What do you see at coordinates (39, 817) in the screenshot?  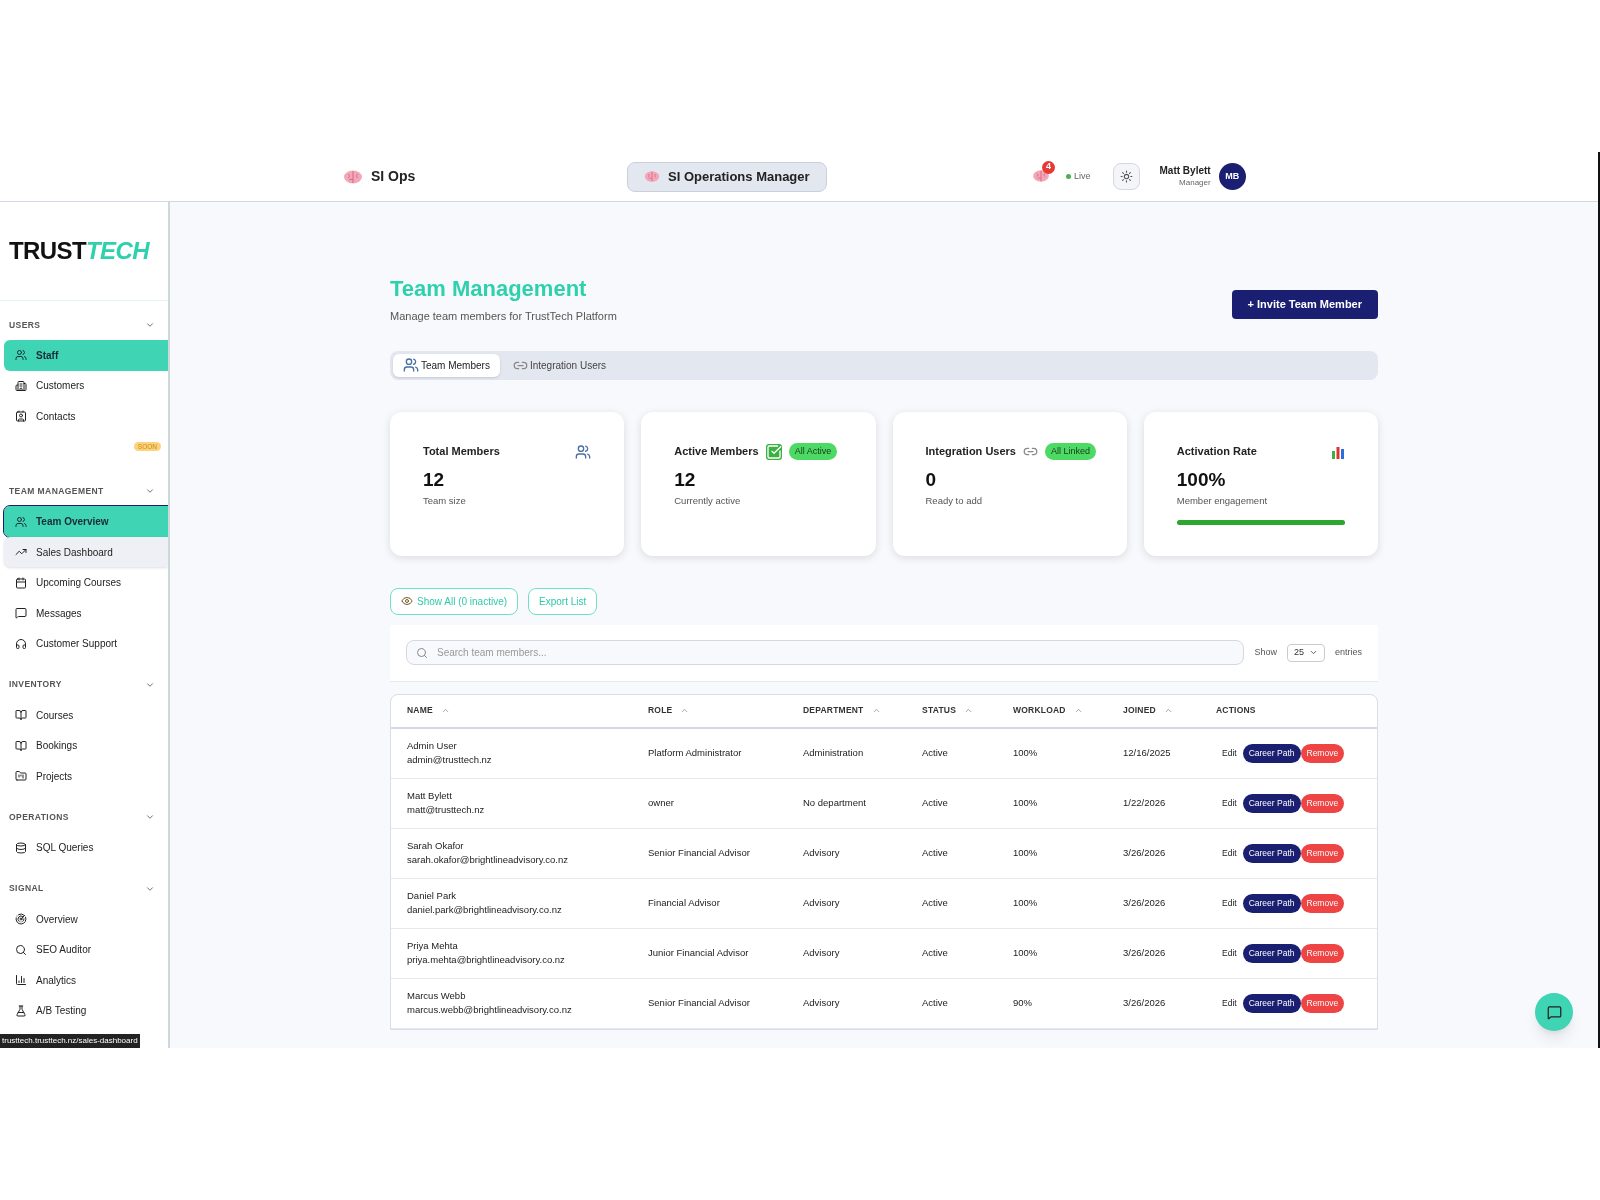 I see `section-header: OPERATIONS` at bounding box center [39, 817].